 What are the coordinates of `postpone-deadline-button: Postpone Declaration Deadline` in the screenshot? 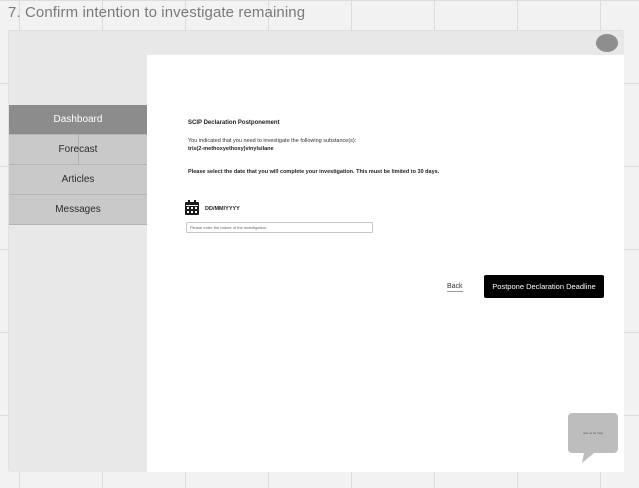 It's located at (544, 286).